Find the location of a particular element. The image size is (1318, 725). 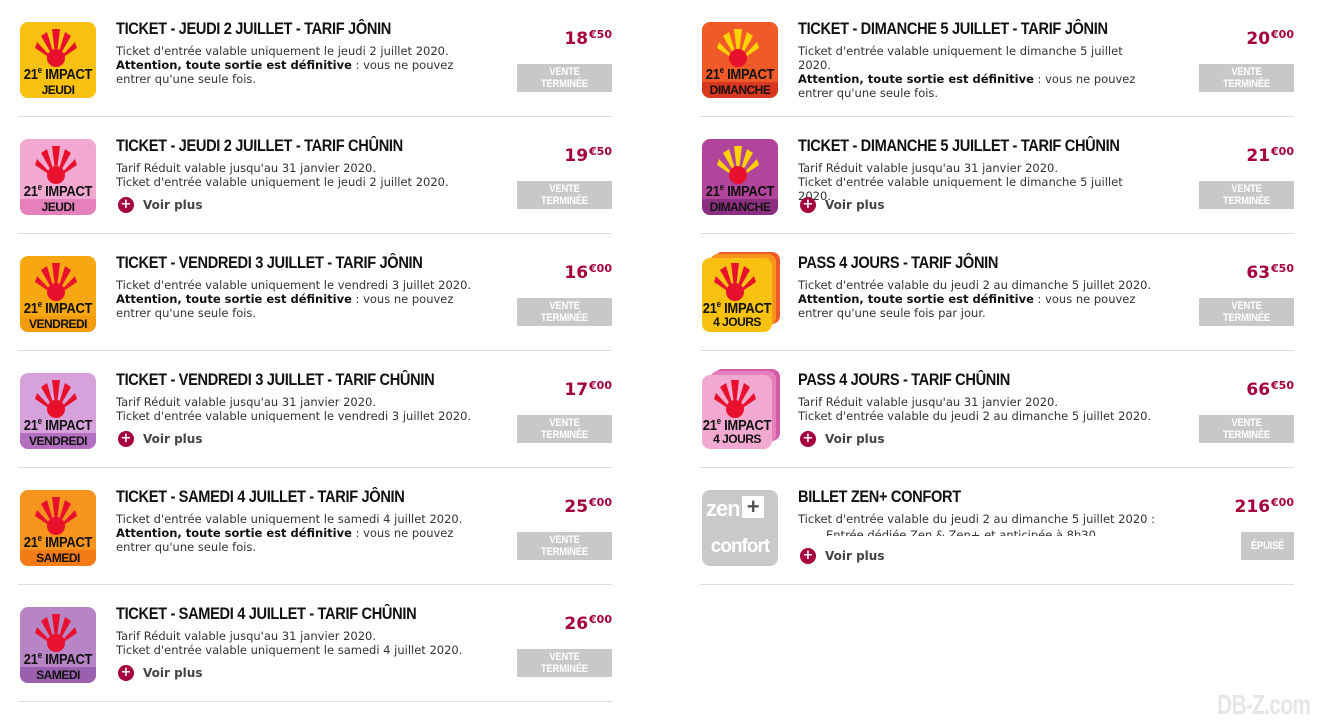

zen-logo-bottom: confort is located at coordinates (740, 546).